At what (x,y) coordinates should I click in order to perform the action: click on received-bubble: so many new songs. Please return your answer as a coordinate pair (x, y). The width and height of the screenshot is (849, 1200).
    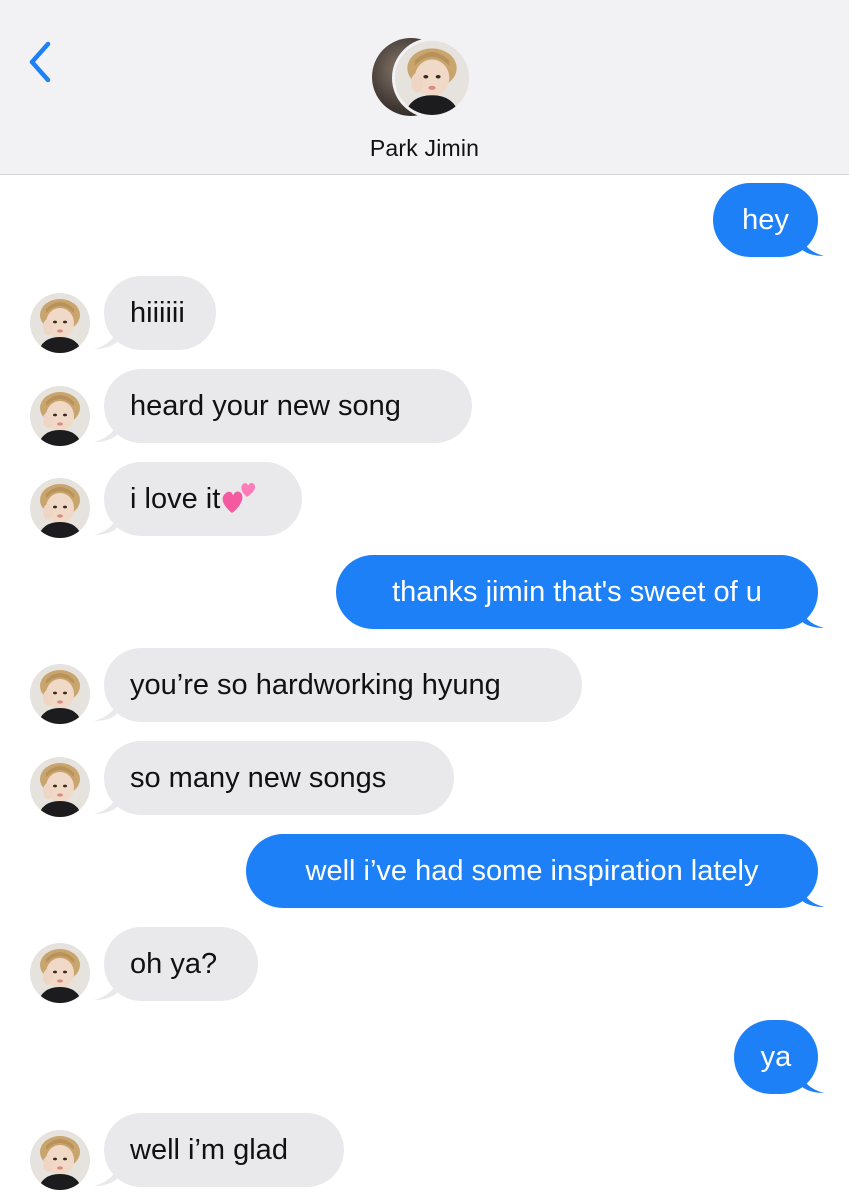
    Looking at the image, I should click on (279, 778).